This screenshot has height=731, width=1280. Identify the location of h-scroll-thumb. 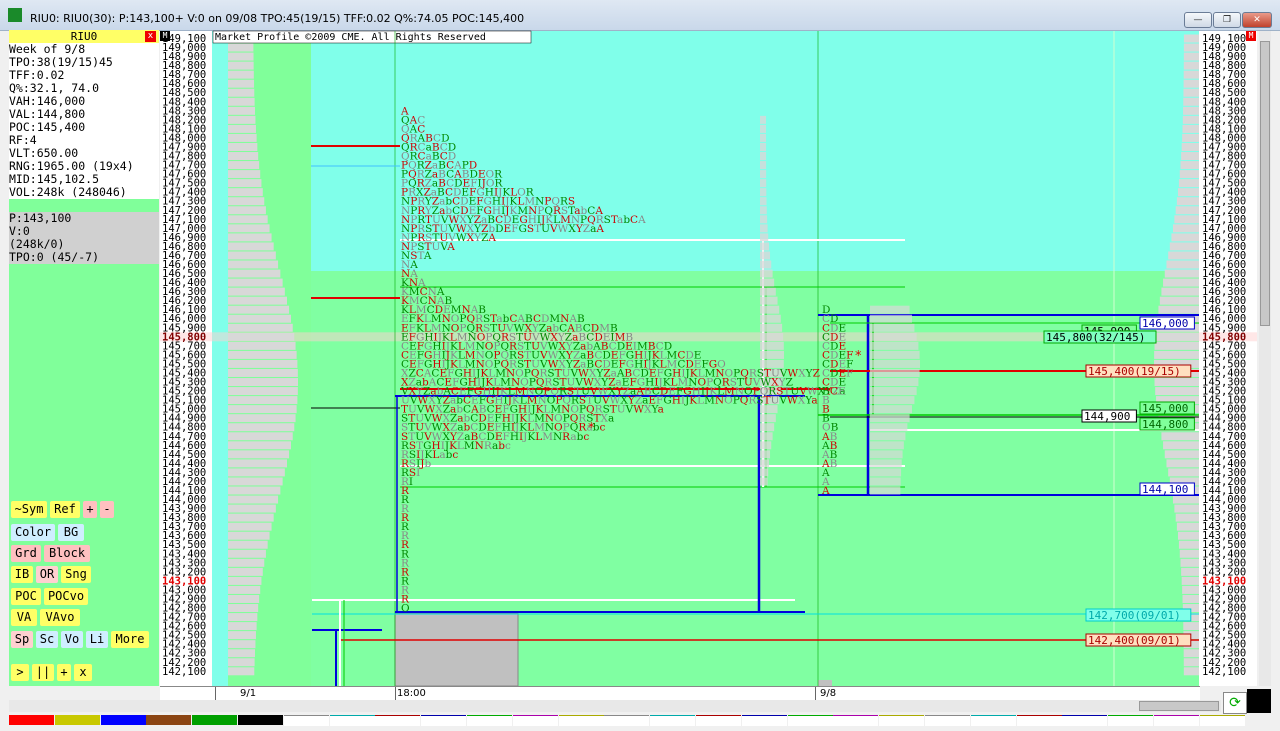
(1179, 706).